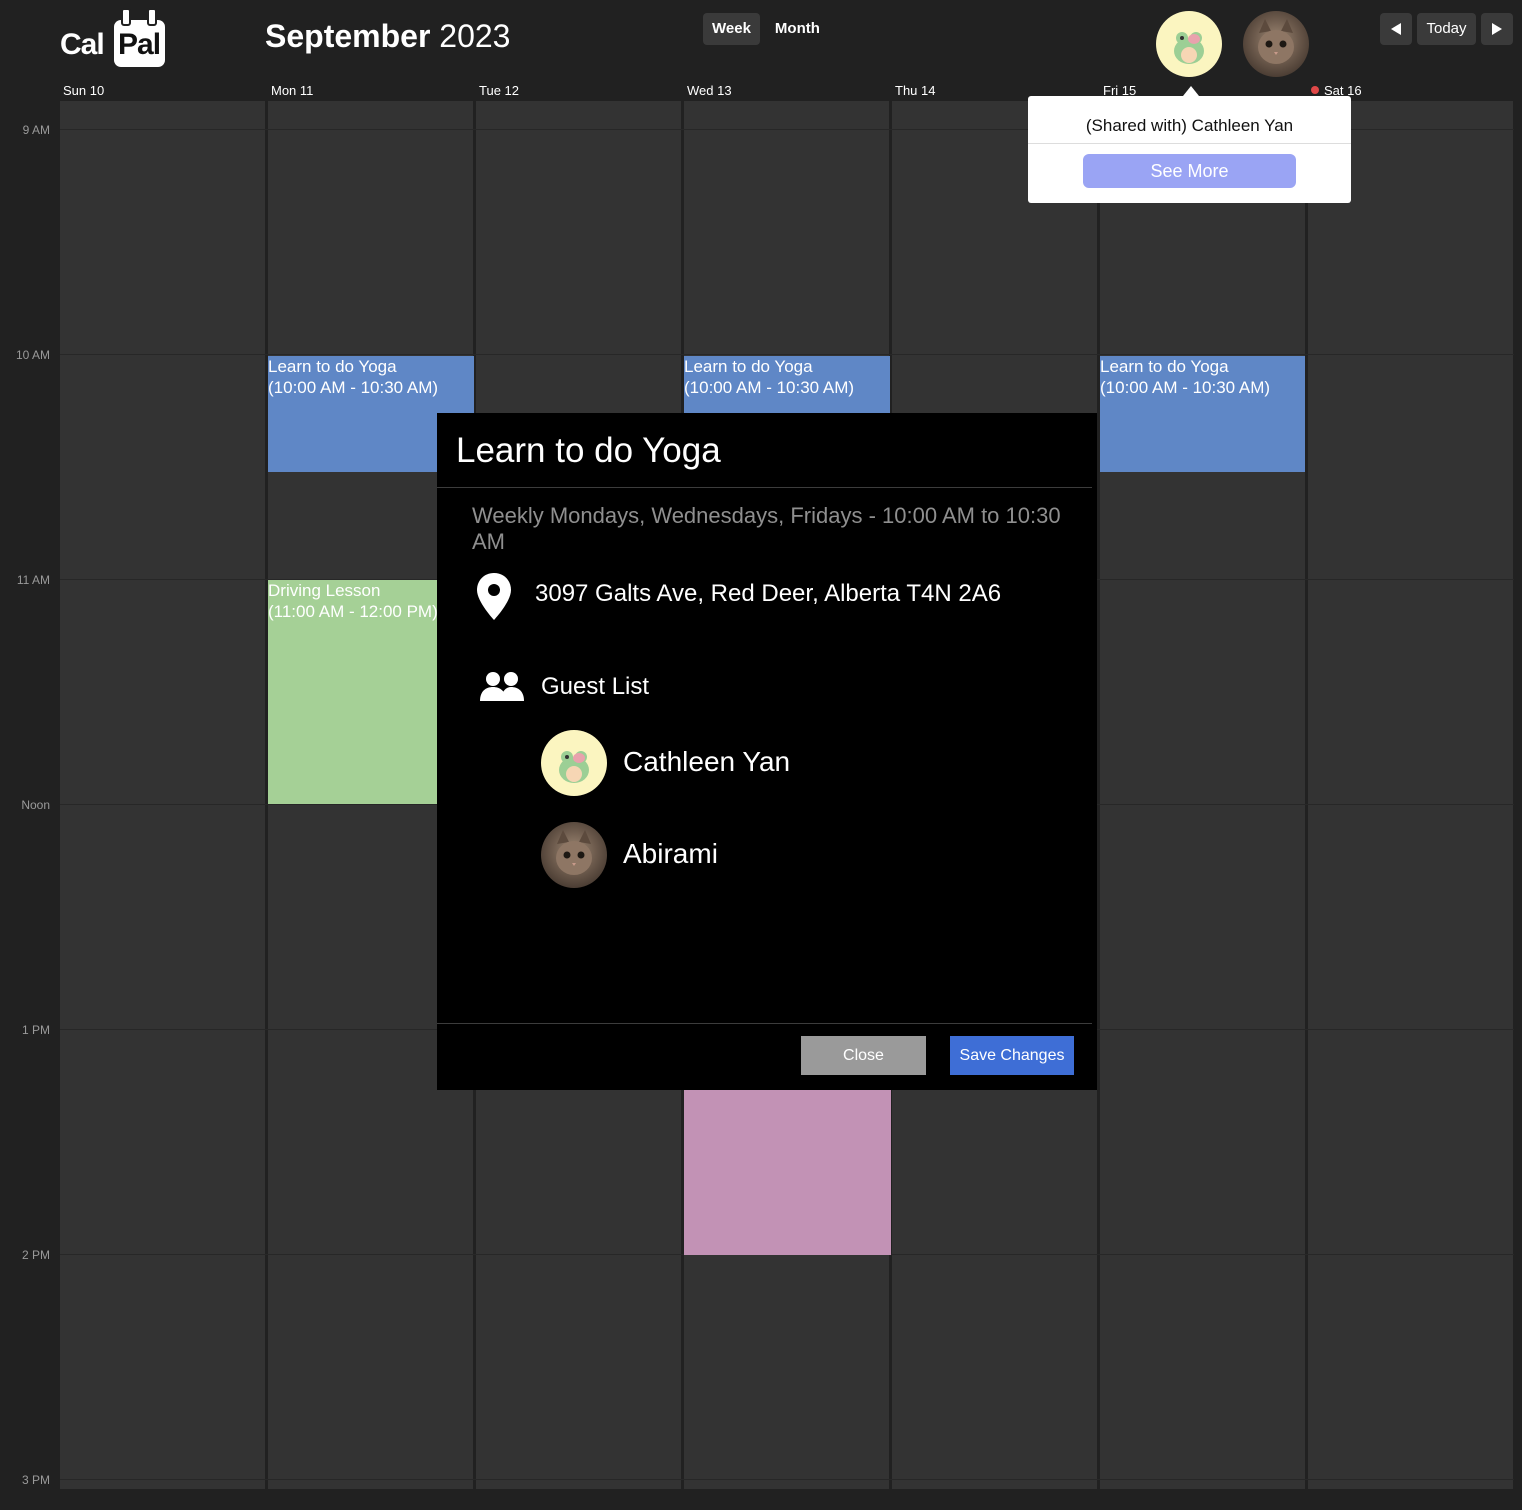 The height and width of the screenshot is (1510, 1522). I want to click on avatar-abirami, so click(1276, 44).